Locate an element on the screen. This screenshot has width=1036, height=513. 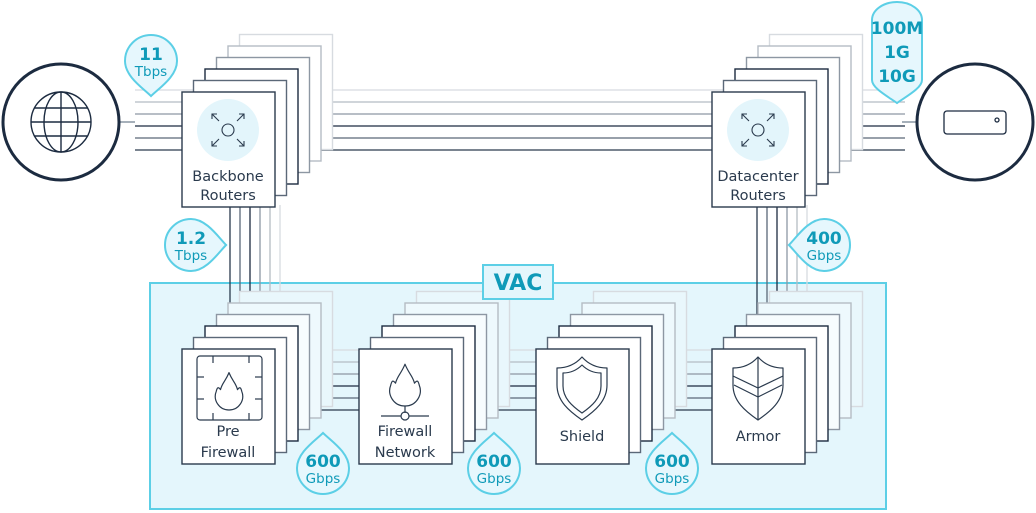
badge-value: 11 is located at coordinates (151, 55).